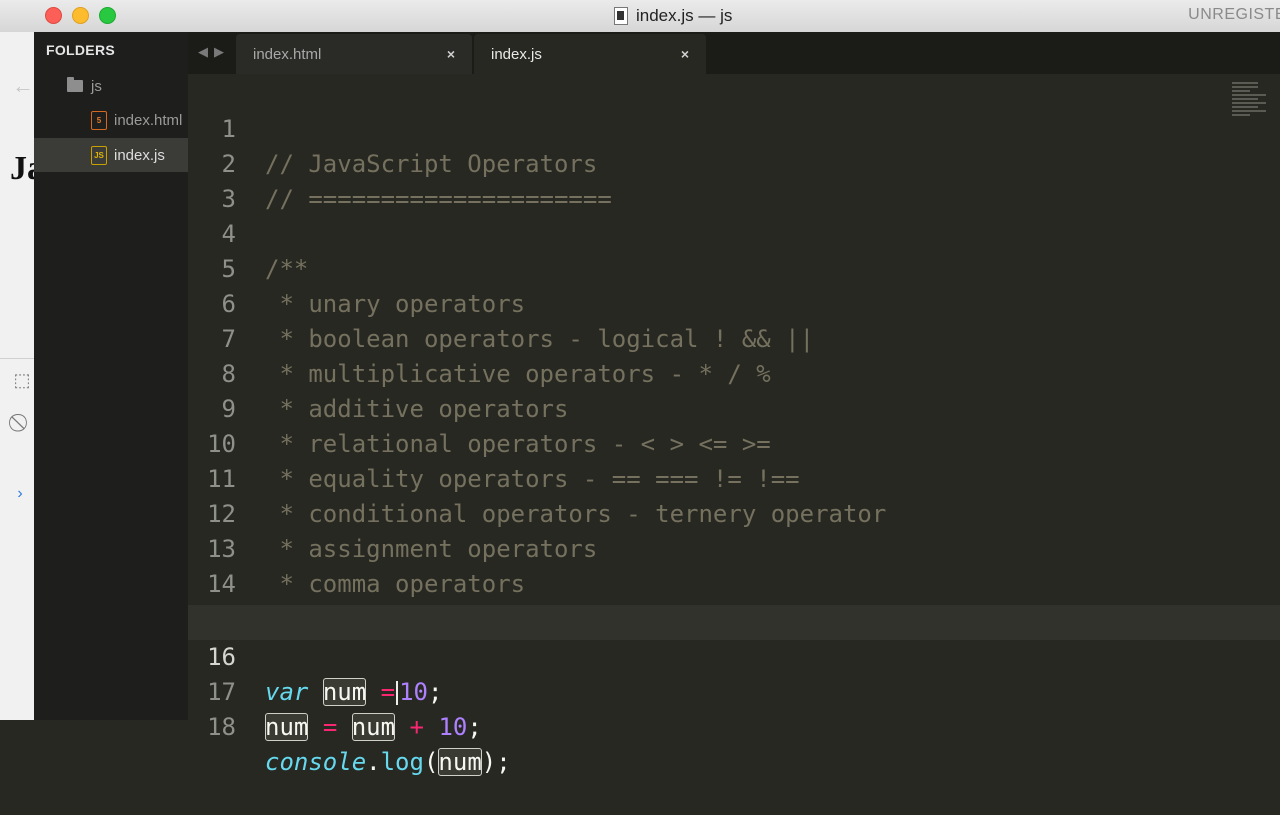 This screenshot has height=815, width=1280. What do you see at coordinates (53, 15) in the screenshot?
I see `close-window-button` at bounding box center [53, 15].